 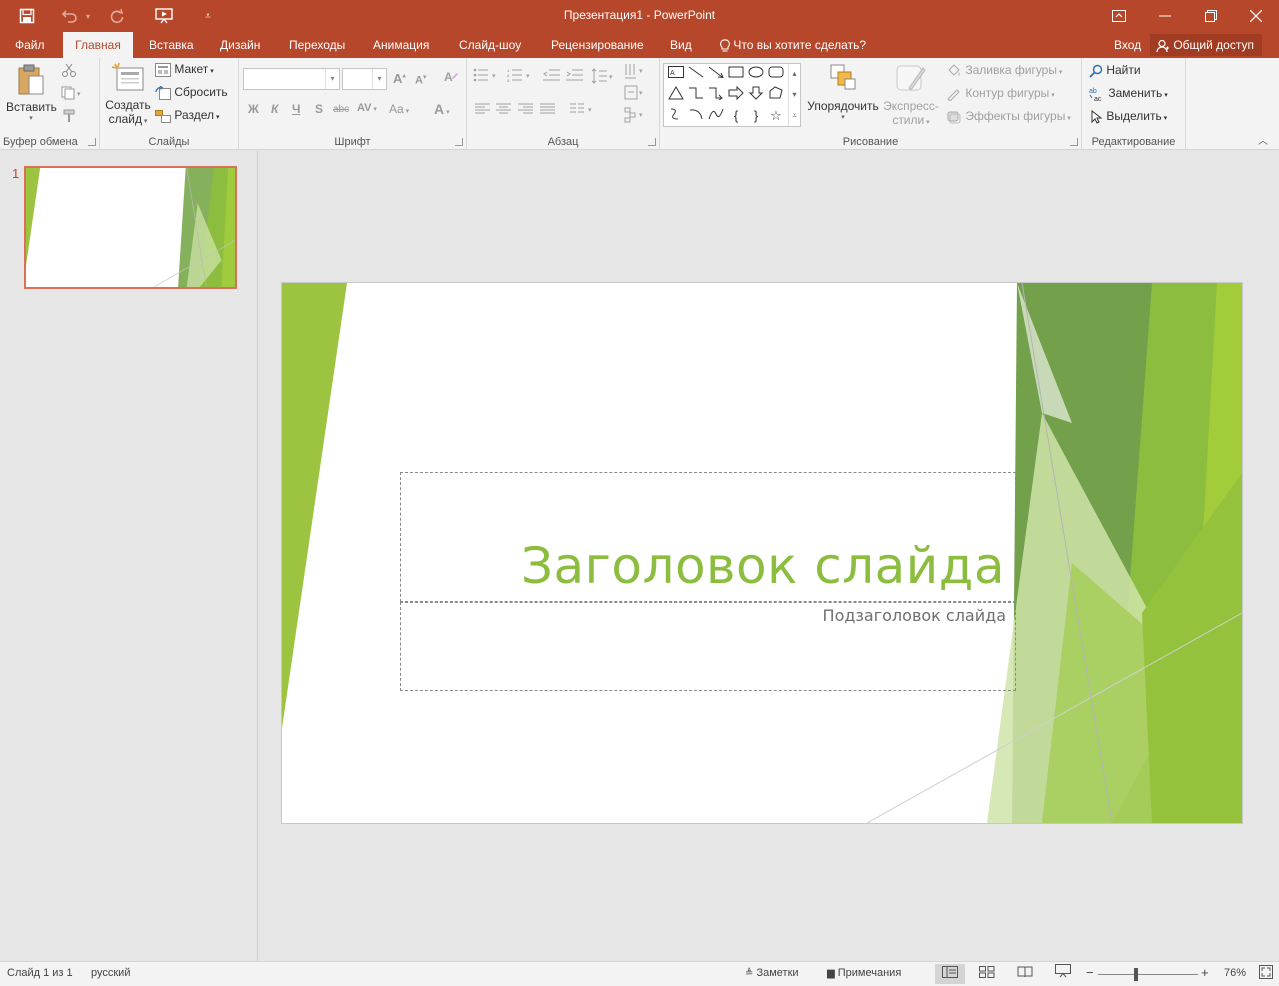 I want to click on slide-subtitle: Подзаголовок слайда, so click(x=914, y=615).